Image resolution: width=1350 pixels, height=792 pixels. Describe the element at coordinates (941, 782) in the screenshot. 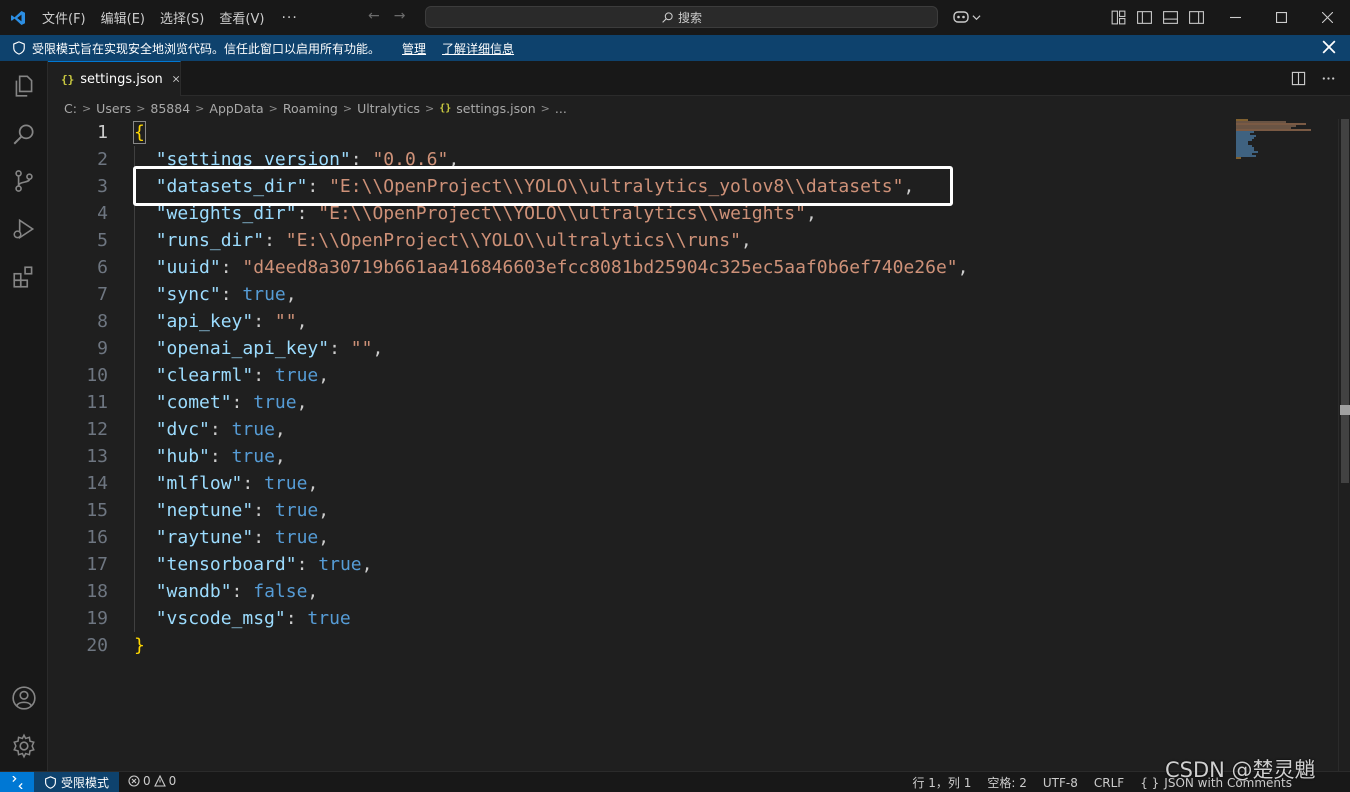

I see `cursor-position: 行 1，列 1` at that location.